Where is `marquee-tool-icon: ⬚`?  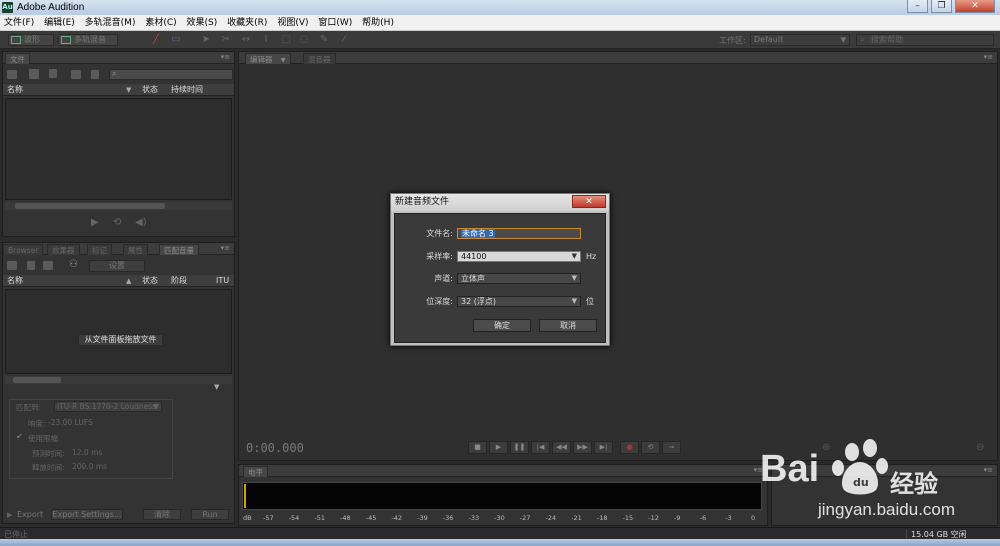
marquee-tool-icon: ⬚ is located at coordinates (286, 40).